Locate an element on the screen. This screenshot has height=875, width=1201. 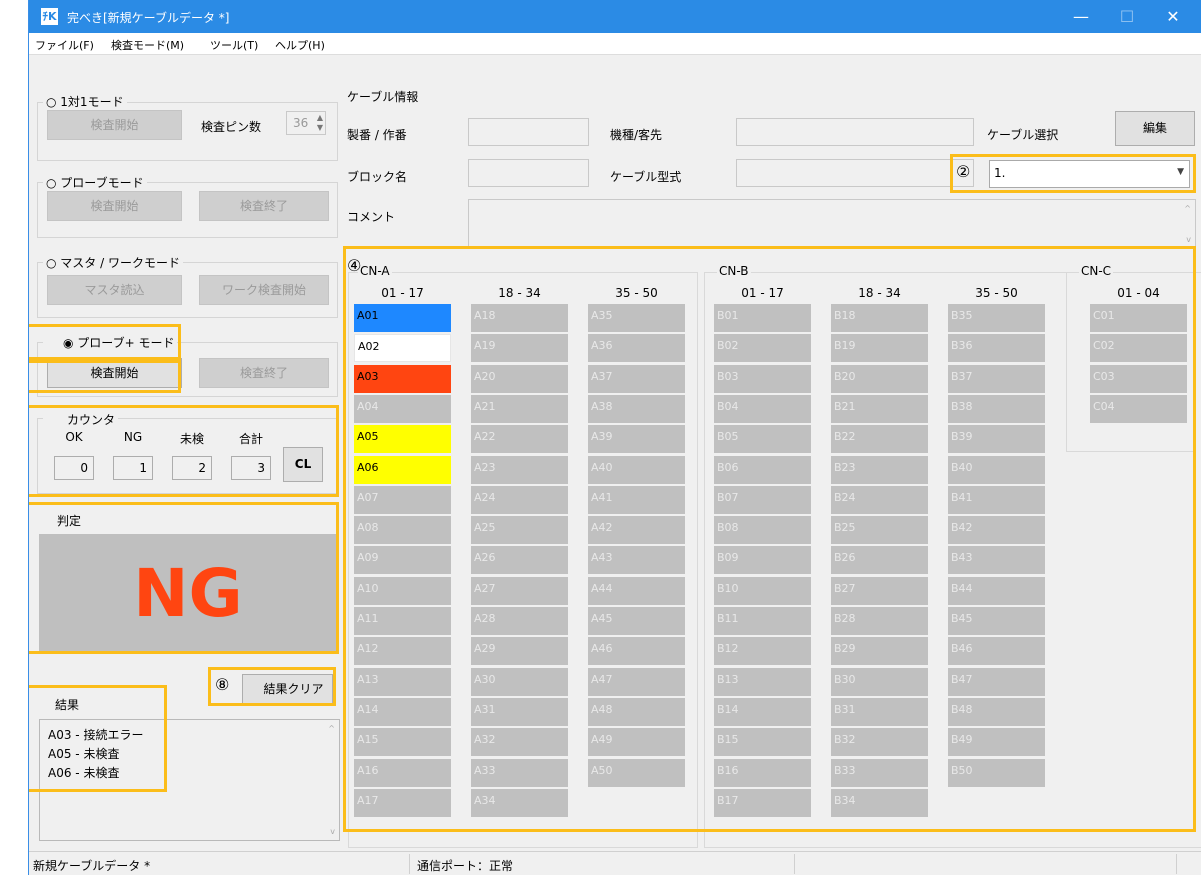
master-work-radio: ○ マスタ / ワークモード is located at coordinates (113, 262).